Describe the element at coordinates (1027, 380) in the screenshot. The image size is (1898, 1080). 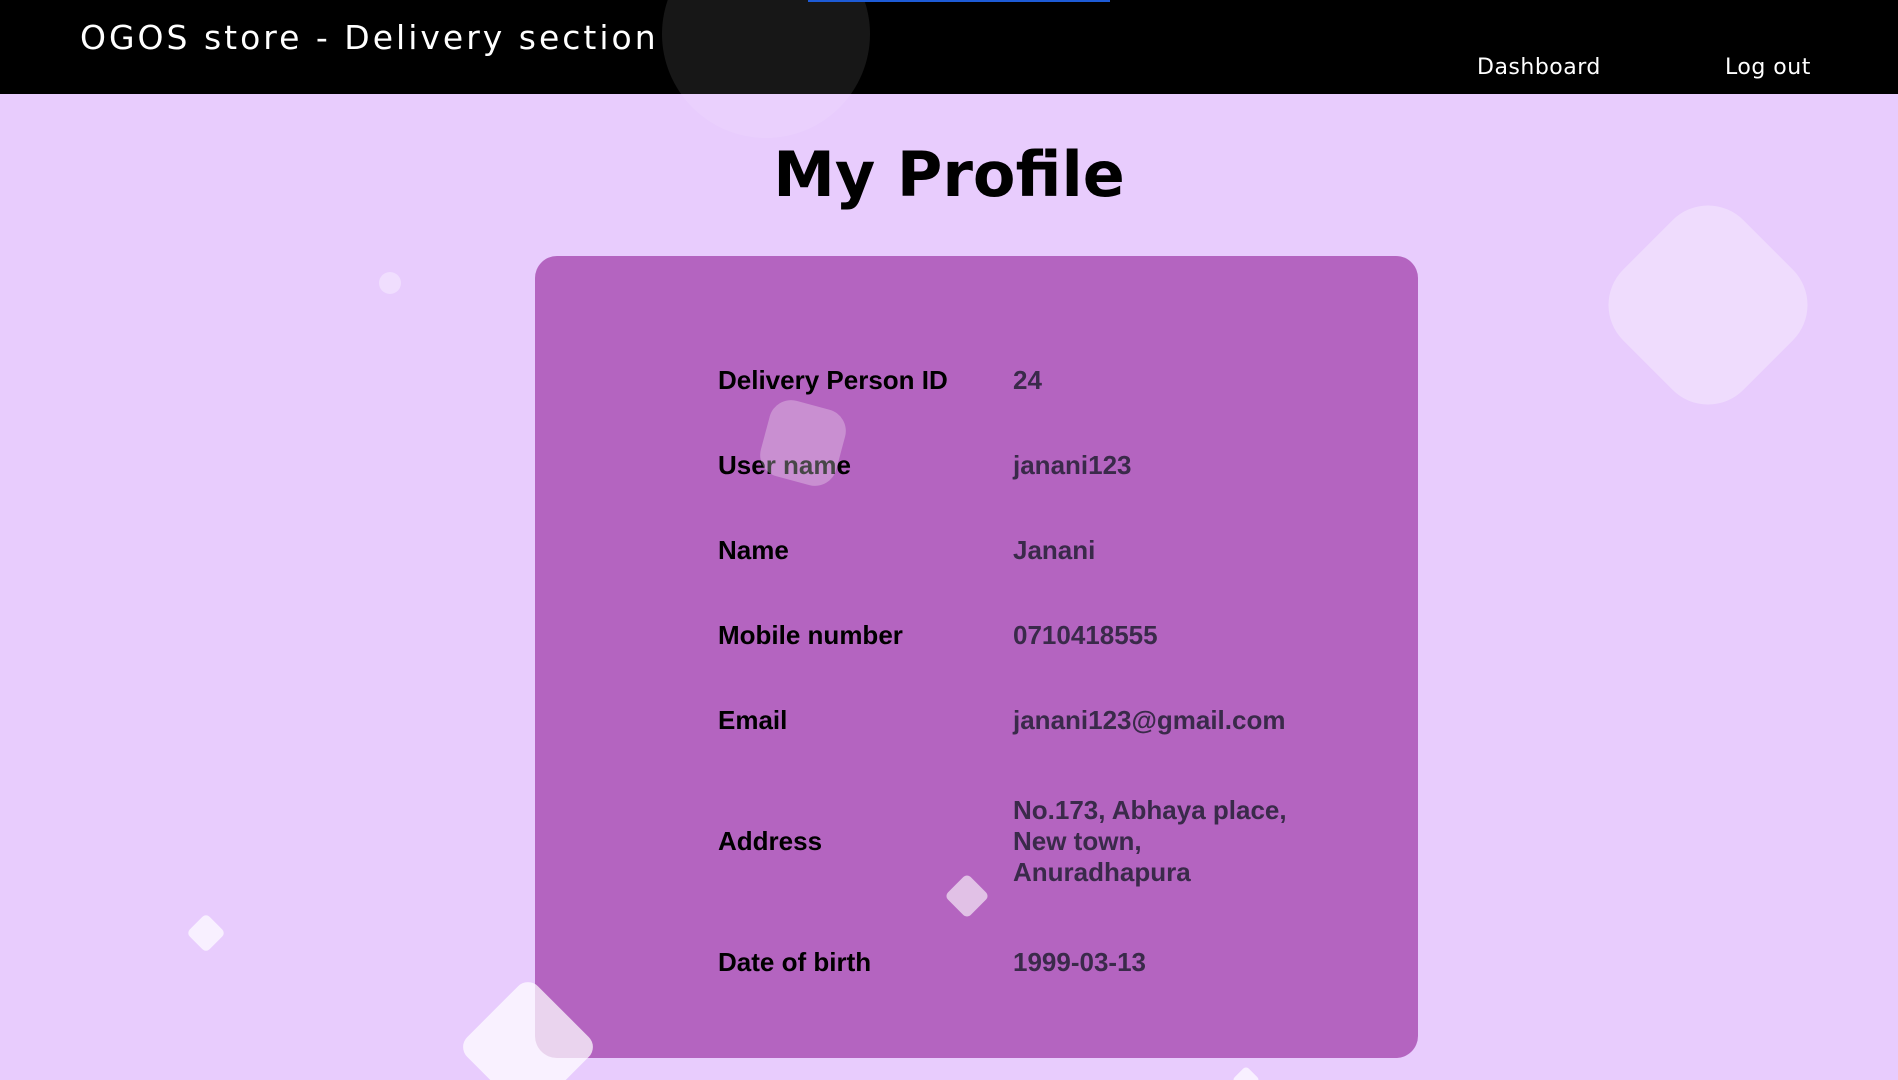
I see `profile-value: 24` at that location.